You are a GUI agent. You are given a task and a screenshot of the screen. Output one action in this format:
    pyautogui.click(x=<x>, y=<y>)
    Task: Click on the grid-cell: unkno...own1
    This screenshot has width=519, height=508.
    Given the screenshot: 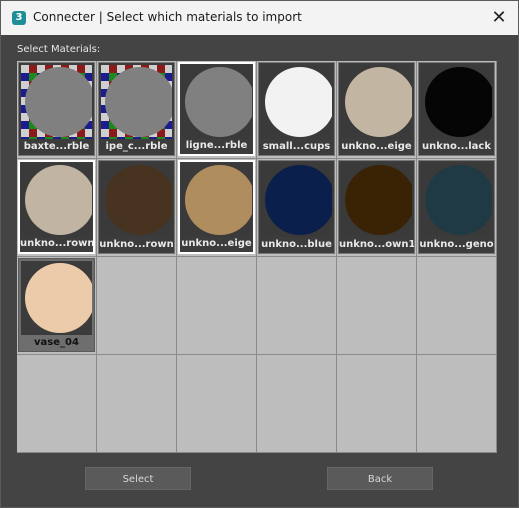 What is the action you would take?
    pyautogui.click(x=377, y=208)
    